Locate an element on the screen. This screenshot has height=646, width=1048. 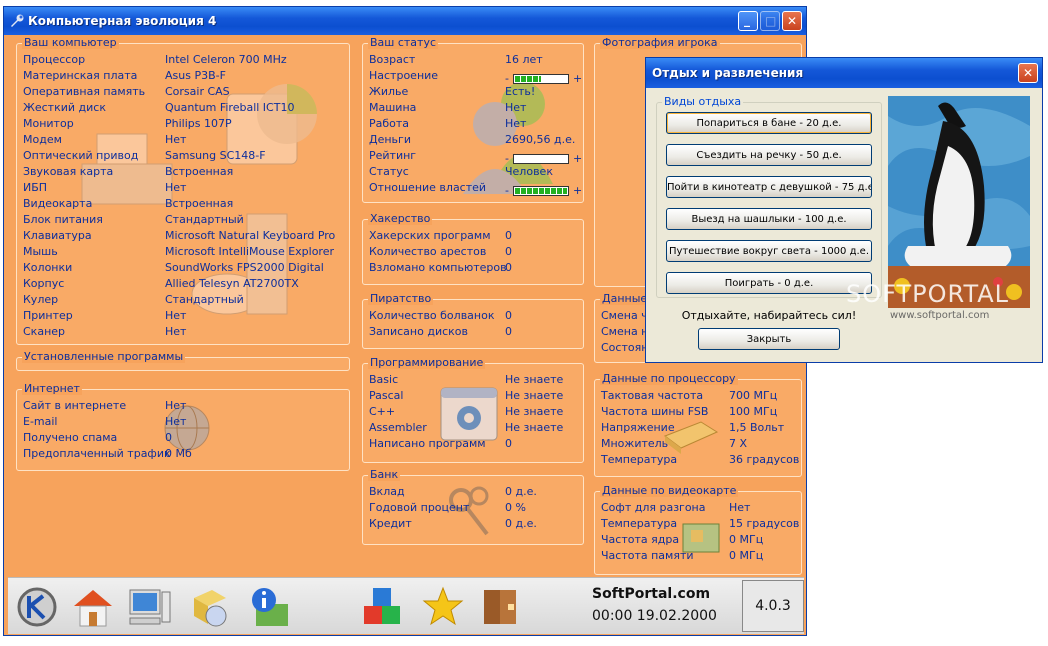
computer-row-label: Блок питания is located at coordinates (63, 219).